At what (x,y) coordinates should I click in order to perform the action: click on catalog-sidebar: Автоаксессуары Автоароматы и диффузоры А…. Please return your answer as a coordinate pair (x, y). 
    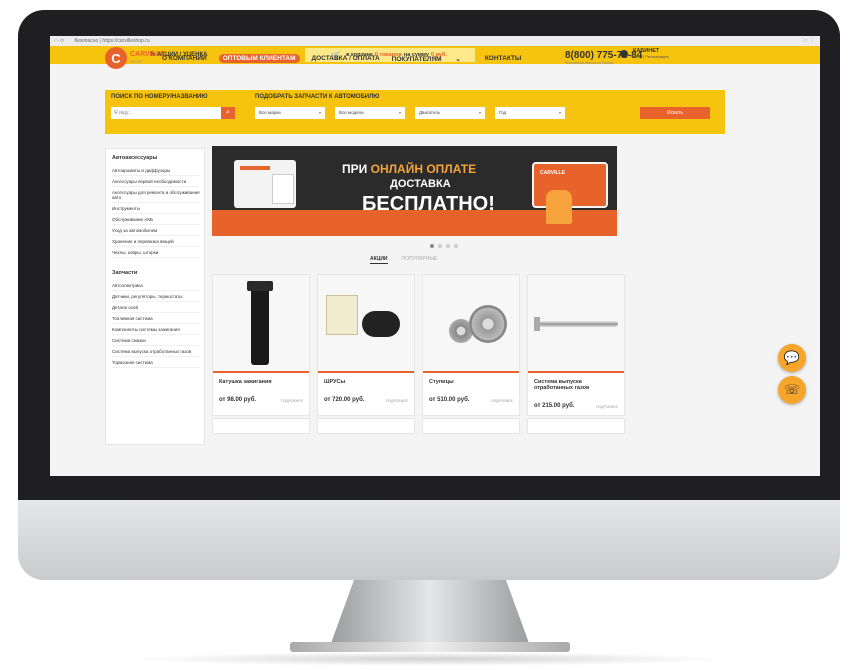
    Looking at the image, I should click on (155, 296).